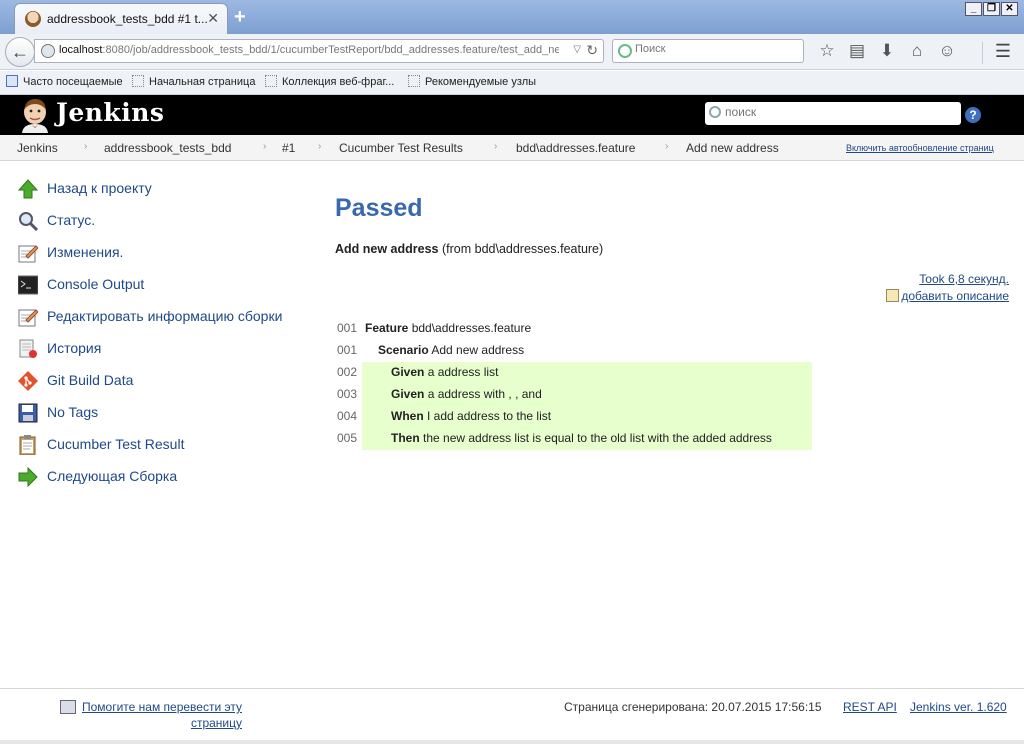 This screenshot has width=1024, height=744. What do you see at coordinates (840, 112) in the screenshot?
I see `jenkins-search-input` at bounding box center [840, 112].